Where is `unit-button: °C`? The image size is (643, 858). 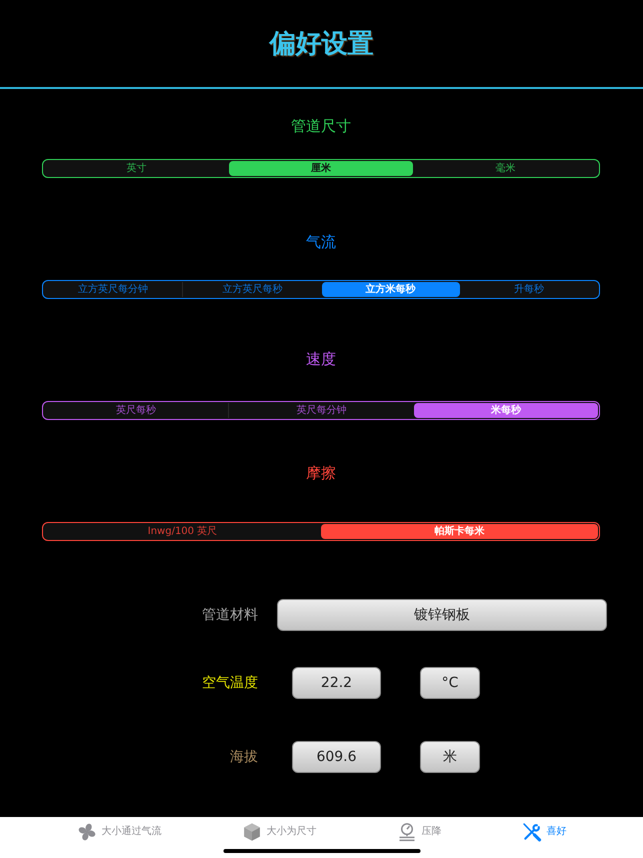
unit-button: °C is located at coordinates (450, 683).